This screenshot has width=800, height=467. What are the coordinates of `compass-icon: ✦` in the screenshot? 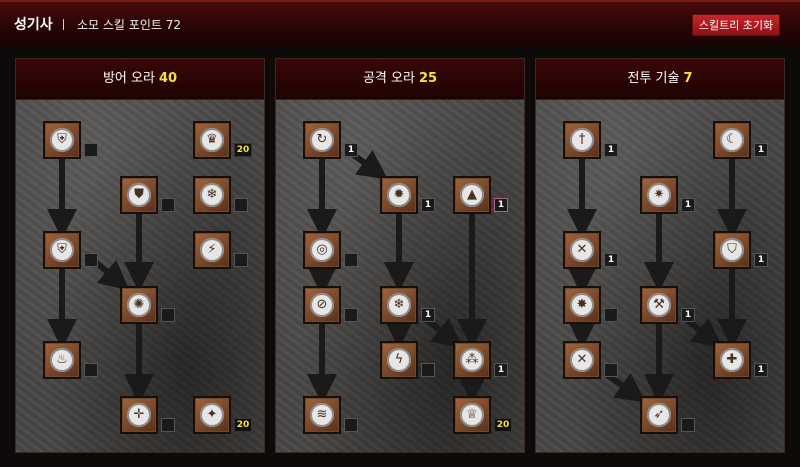 It's located at (212, 414).